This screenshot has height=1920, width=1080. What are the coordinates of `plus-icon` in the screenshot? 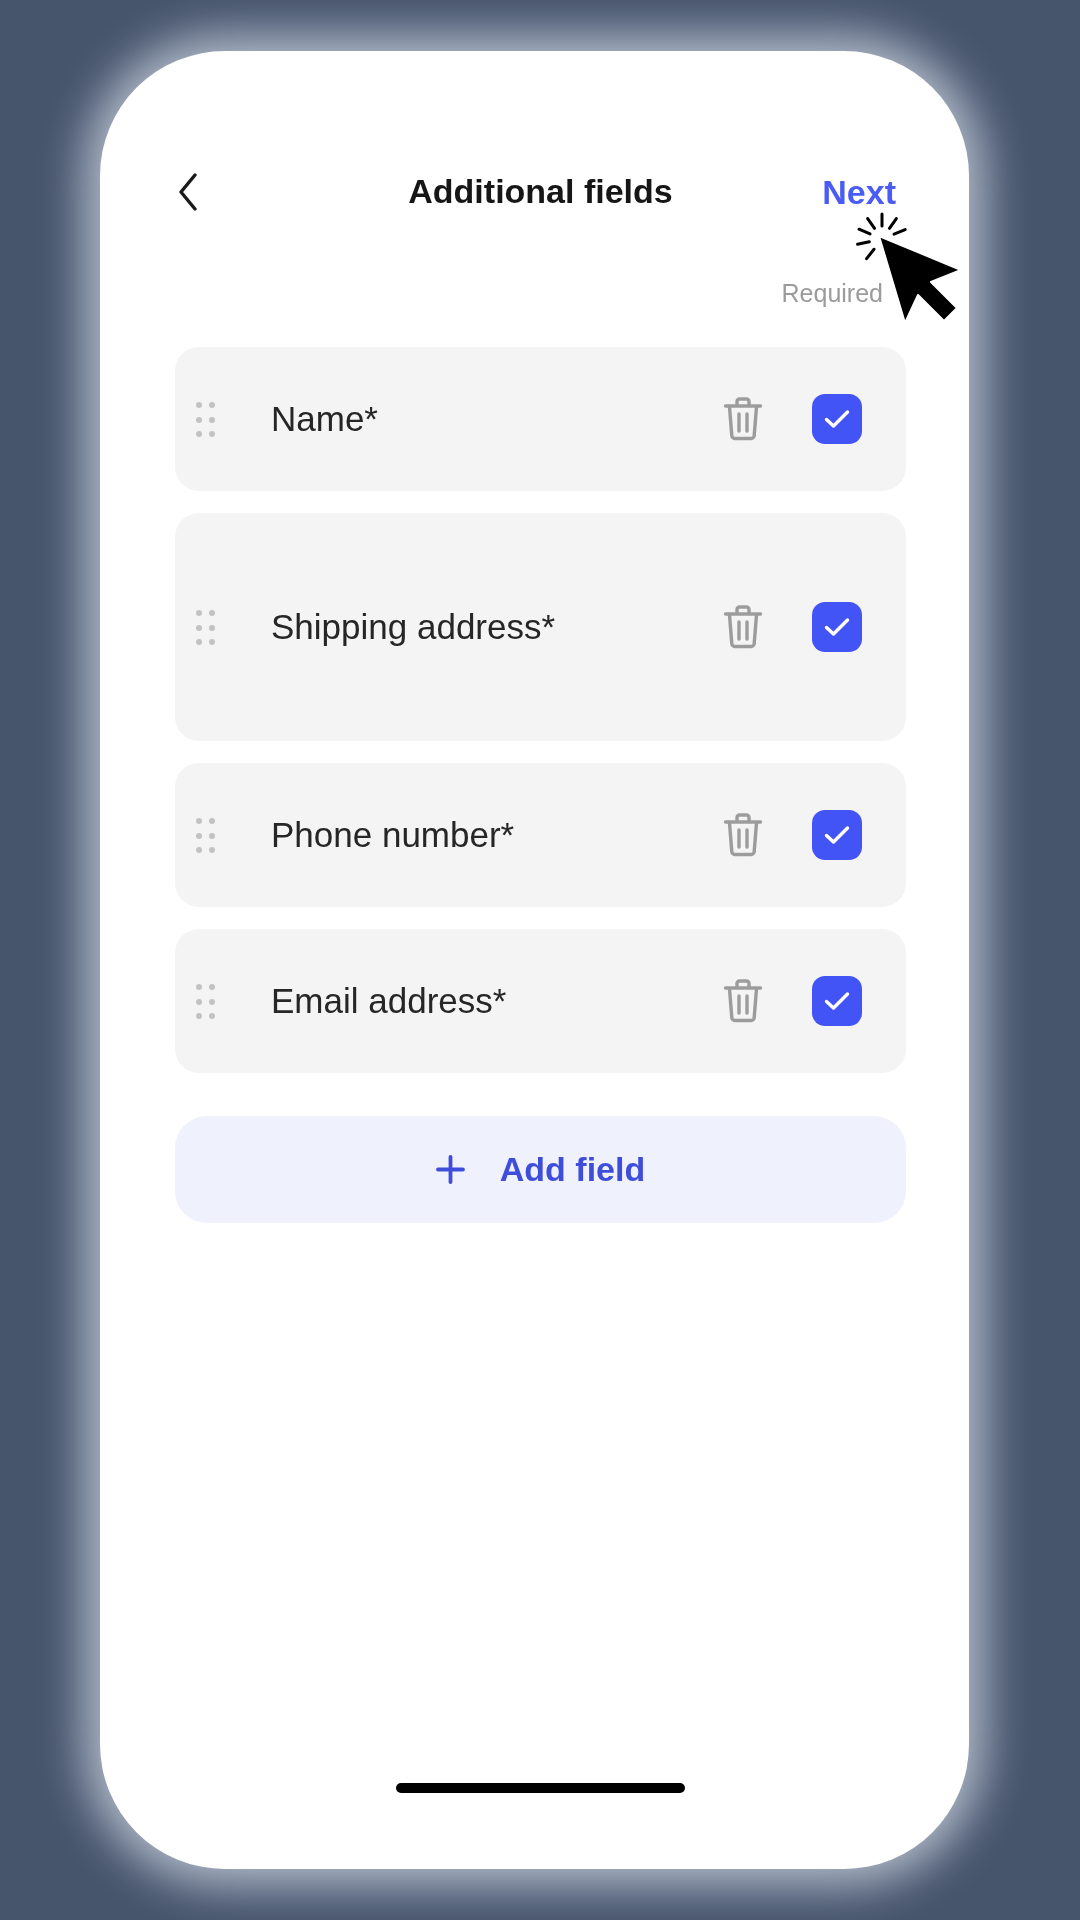 It's located at (450, 1169).